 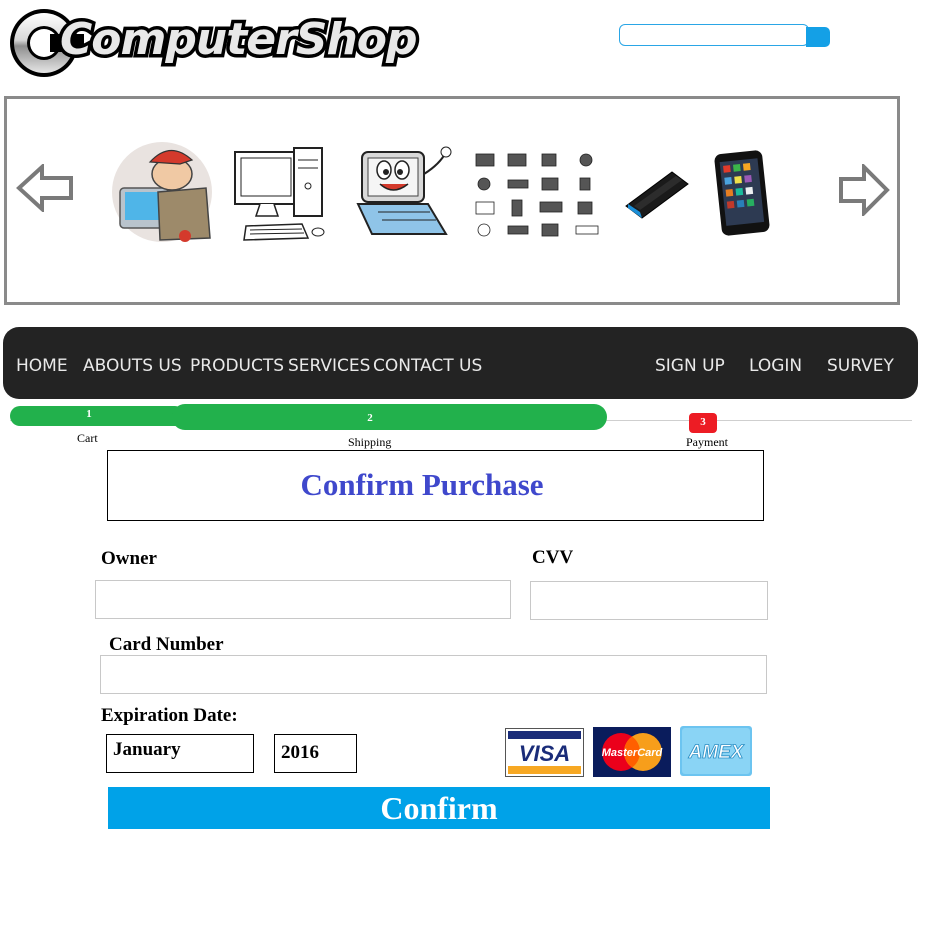 What do you see at coordinates (164, 192) in the screenshot?
I see `technician-image` at bounding box center [164, 192].